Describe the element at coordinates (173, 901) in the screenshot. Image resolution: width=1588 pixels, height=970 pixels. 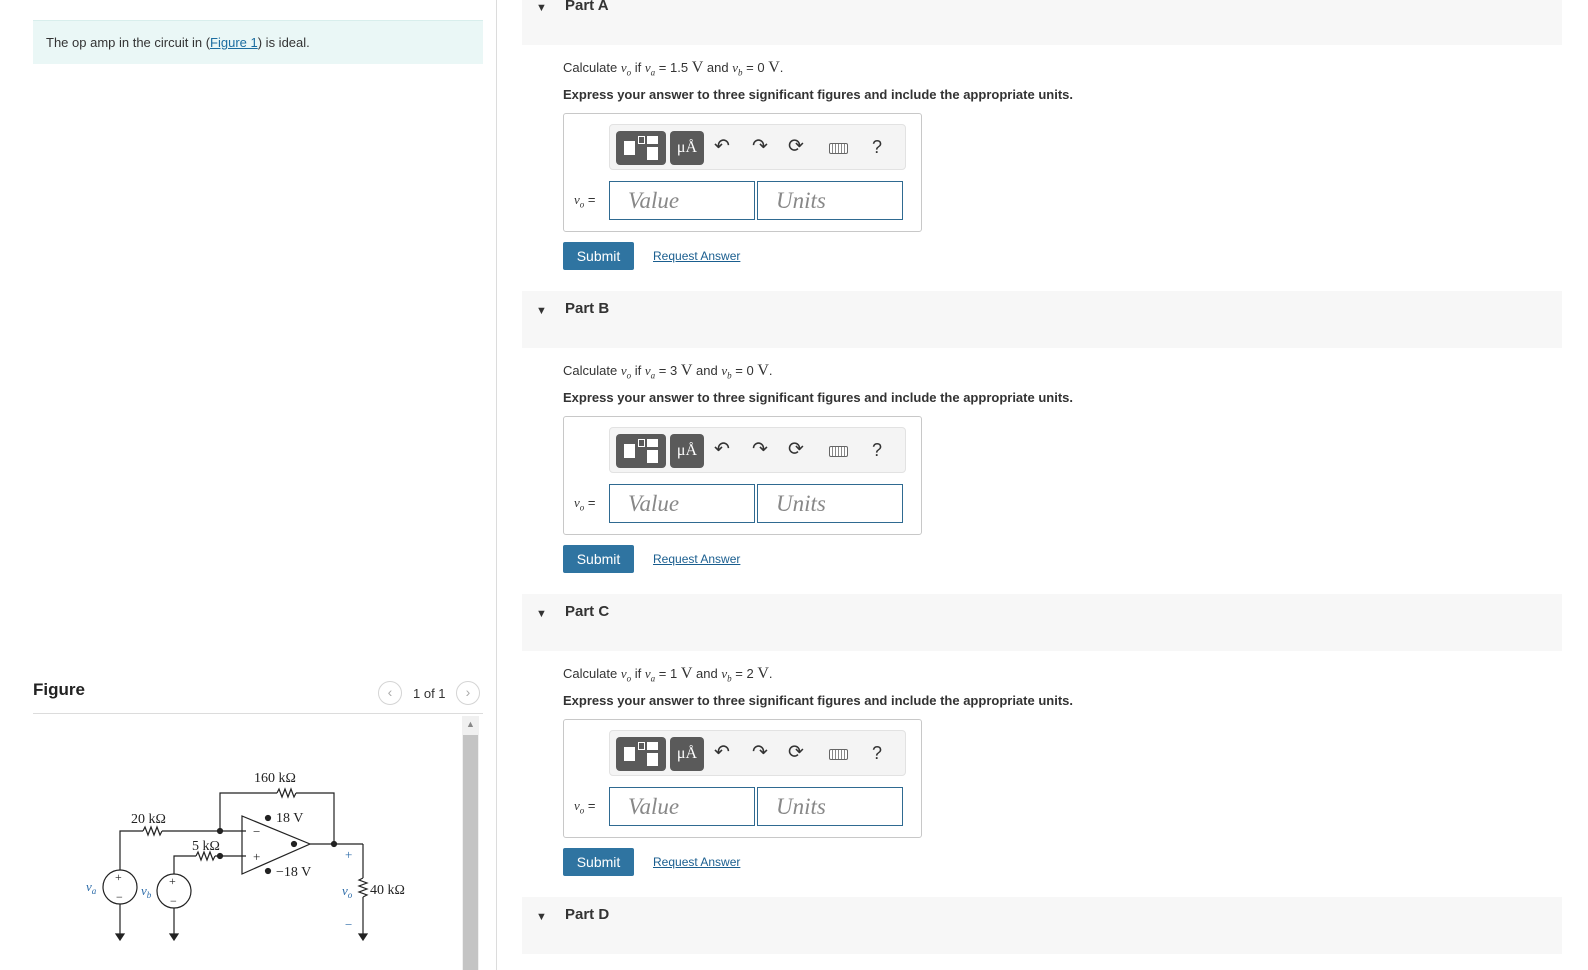
I see `vb-minus: −` at that location.